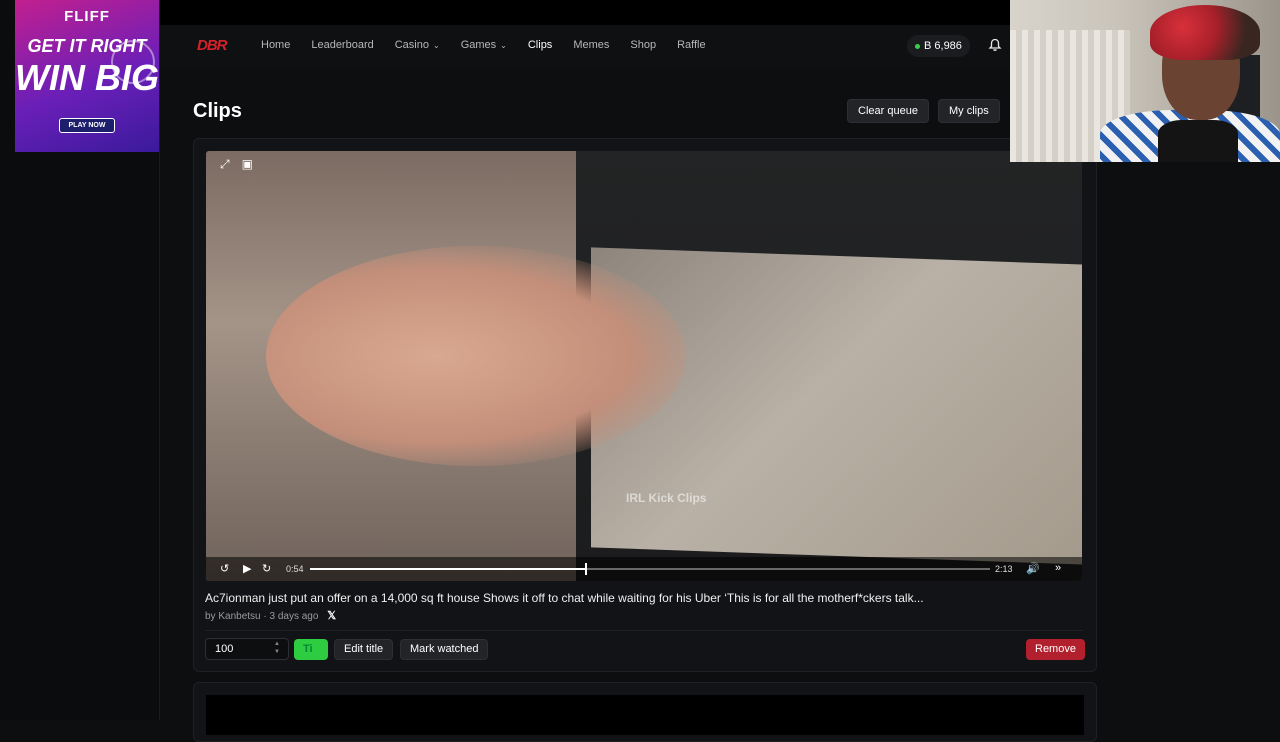 The height and width of the screenshot is (742, 1280). What do you see at coordinates (87, 16) in the screenshot?
I see `ad-brand: FLIFF` at bounding box center [87, 16].